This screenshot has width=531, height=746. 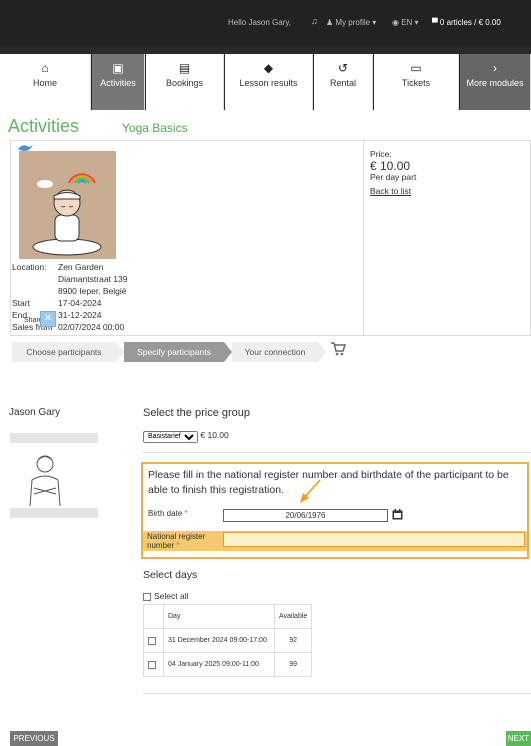 I want to click on available-cell: 99, so click(x=293, y=664).